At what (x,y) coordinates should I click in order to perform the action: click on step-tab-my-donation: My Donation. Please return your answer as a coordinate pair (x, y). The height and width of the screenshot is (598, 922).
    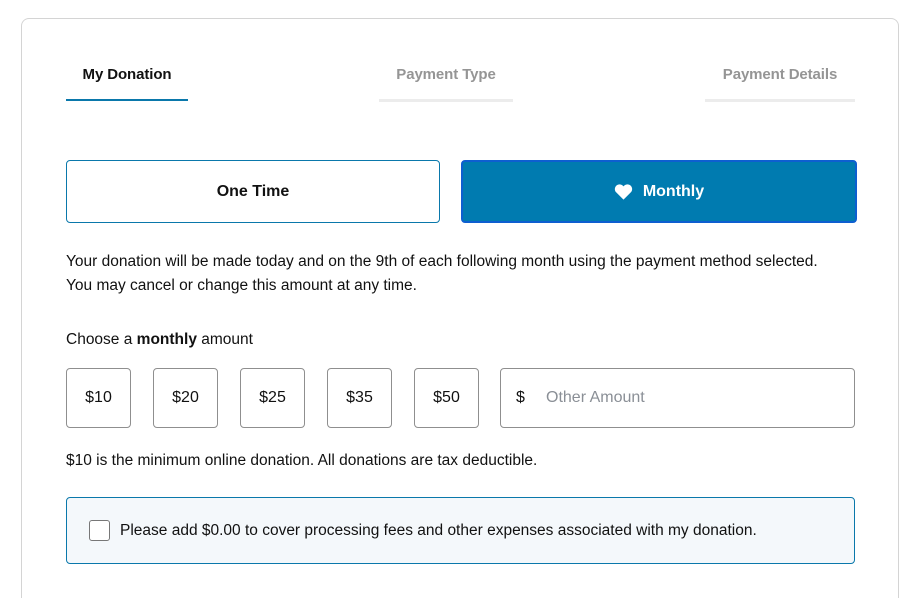
    Looking at the image, I should click on (127, 69).